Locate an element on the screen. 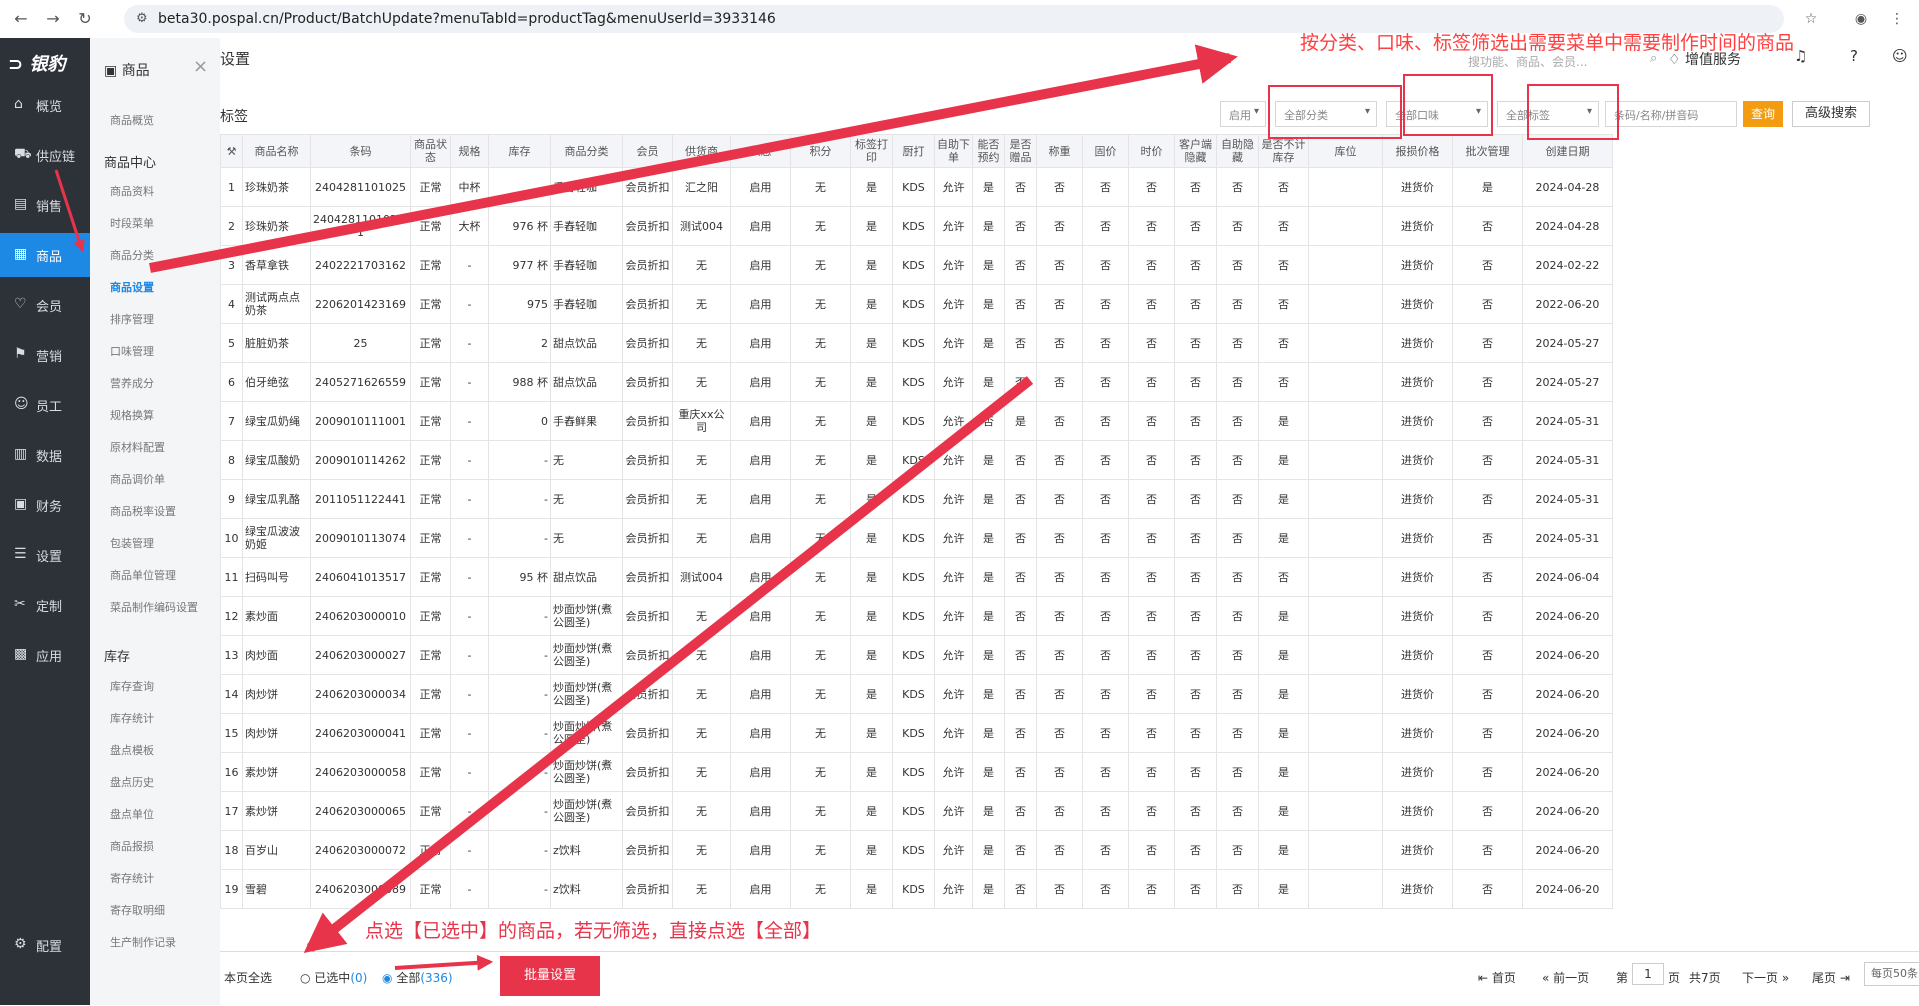 The width and height of the screenshot is (1919, 1006). arrow-to-filters is located at coordinates (693, 158).